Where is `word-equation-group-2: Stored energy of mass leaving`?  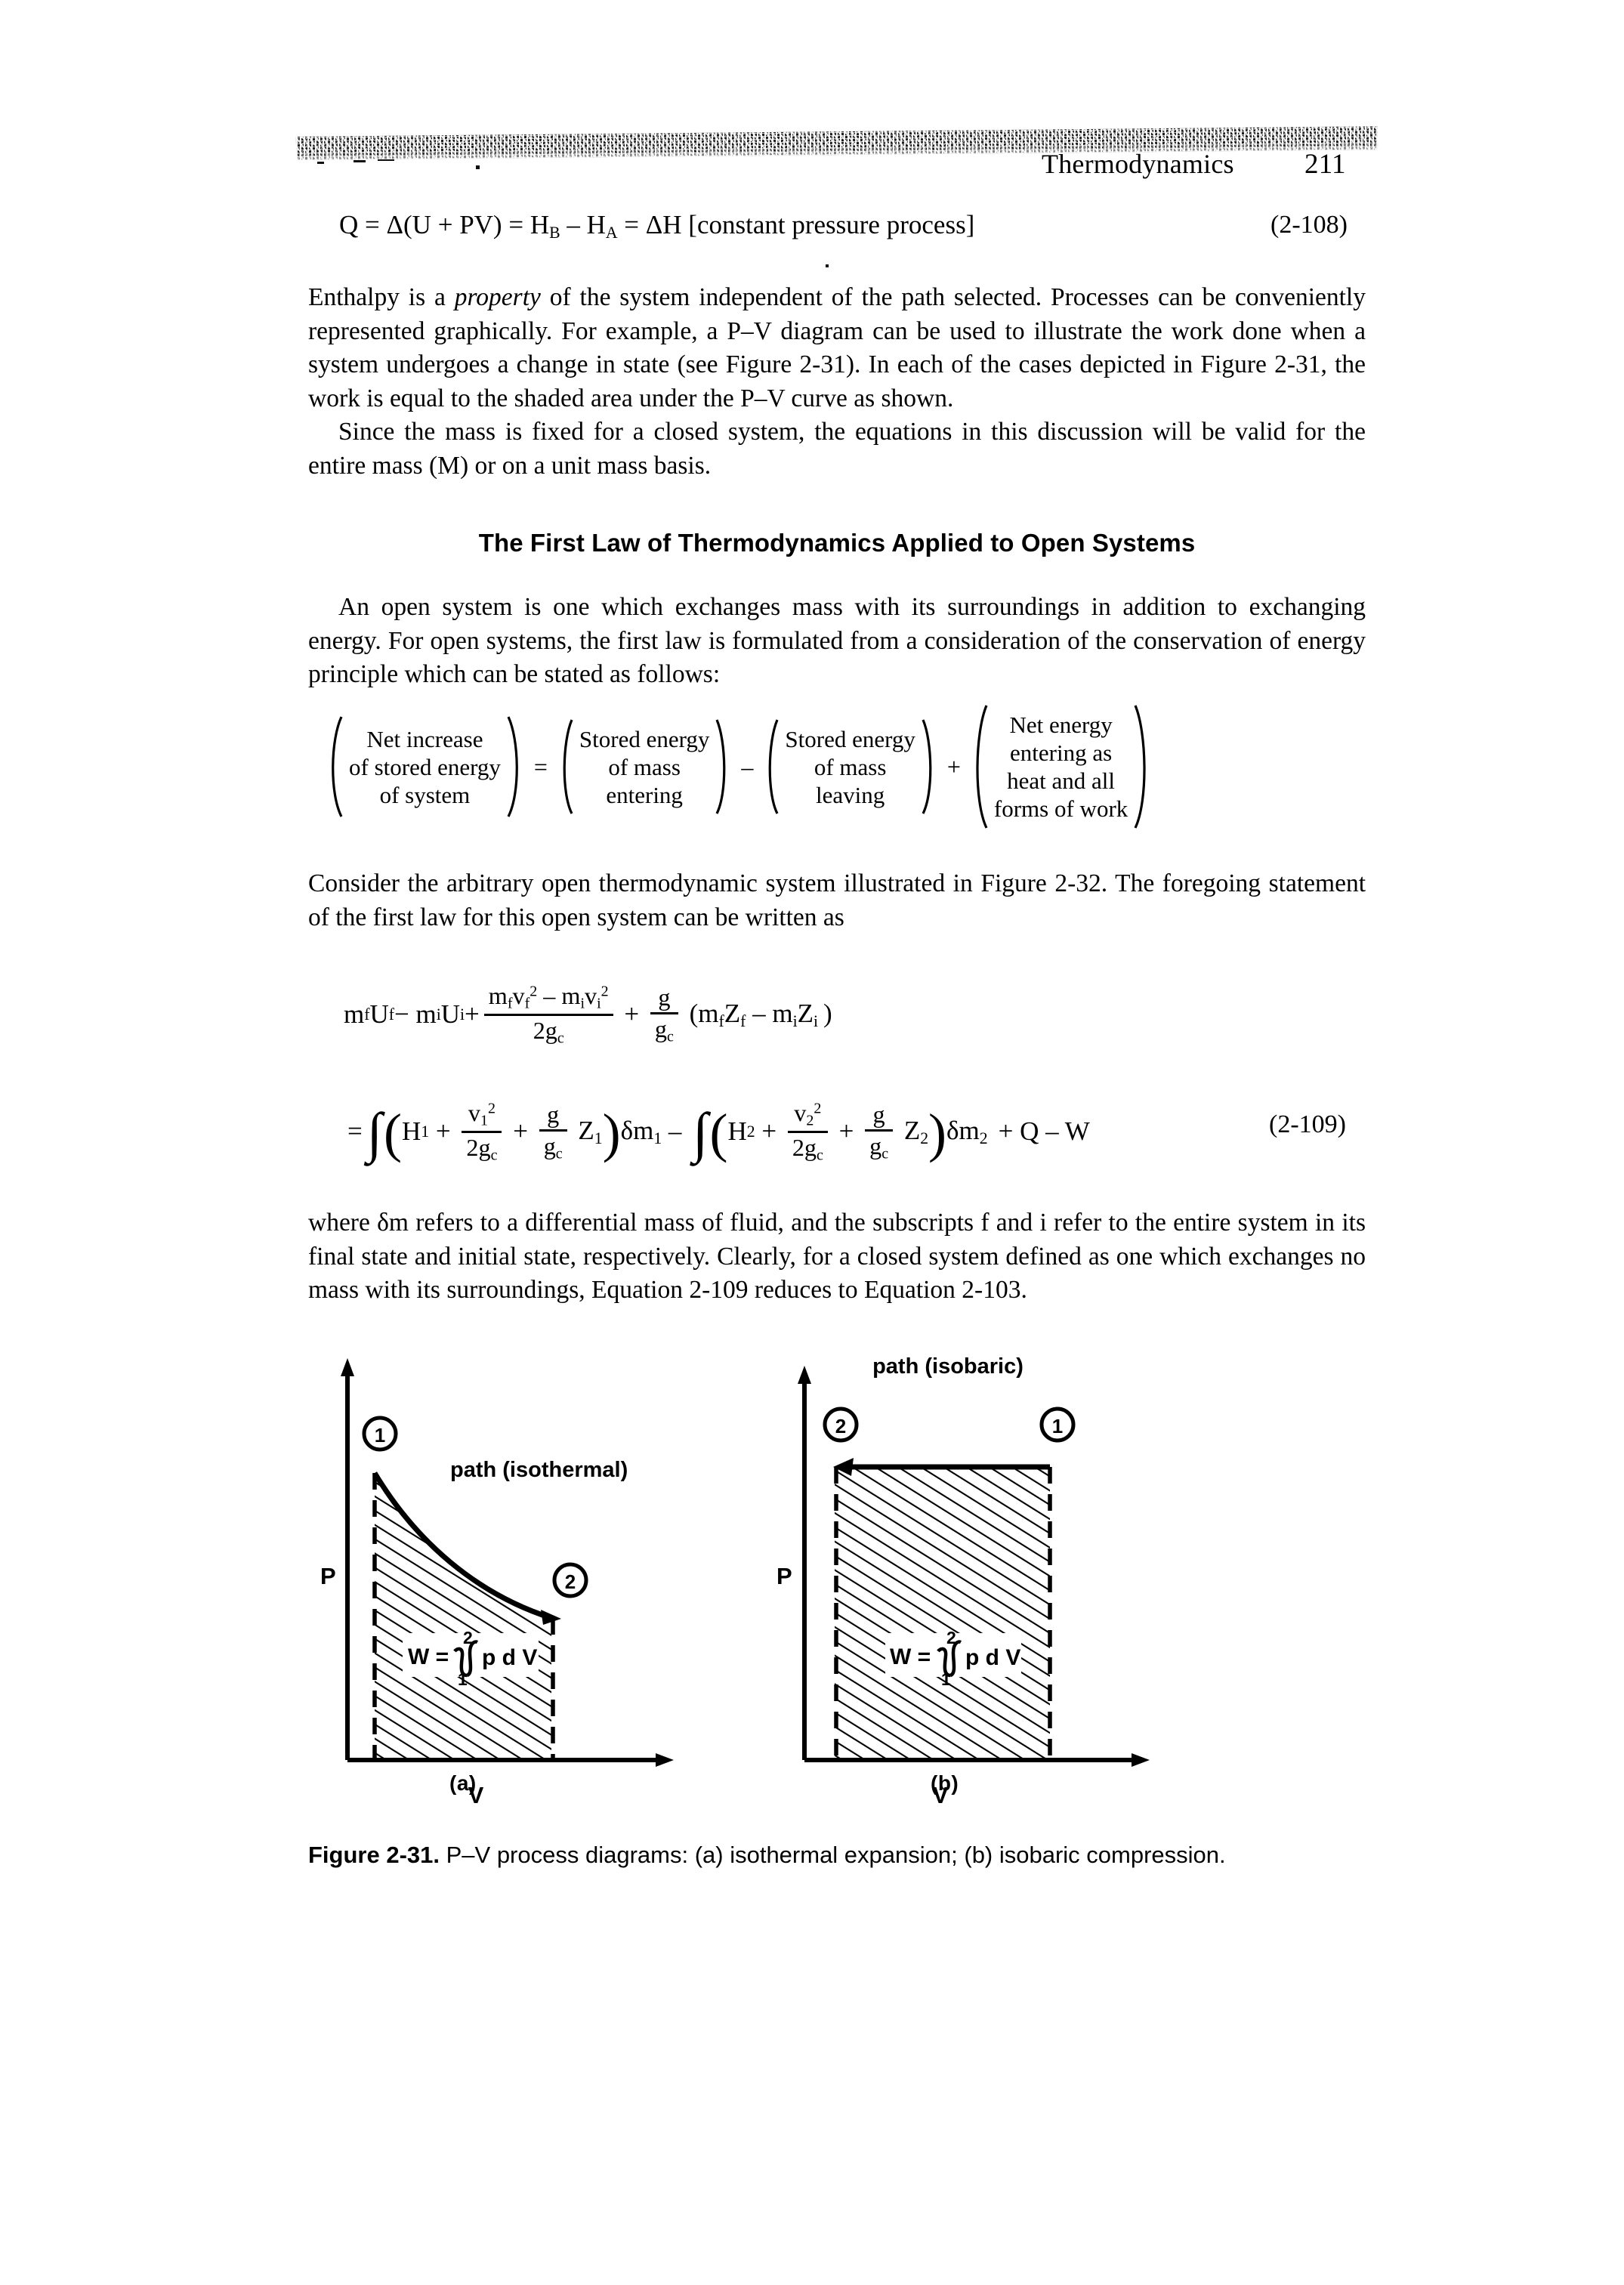
word-equation-group-2: Stored energy of mass leaving is located at coordinates (850, 767).